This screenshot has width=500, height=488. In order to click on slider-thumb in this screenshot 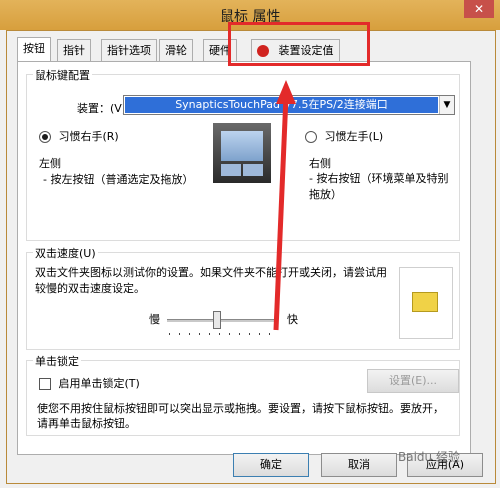, I will do `click(217, 320)`.